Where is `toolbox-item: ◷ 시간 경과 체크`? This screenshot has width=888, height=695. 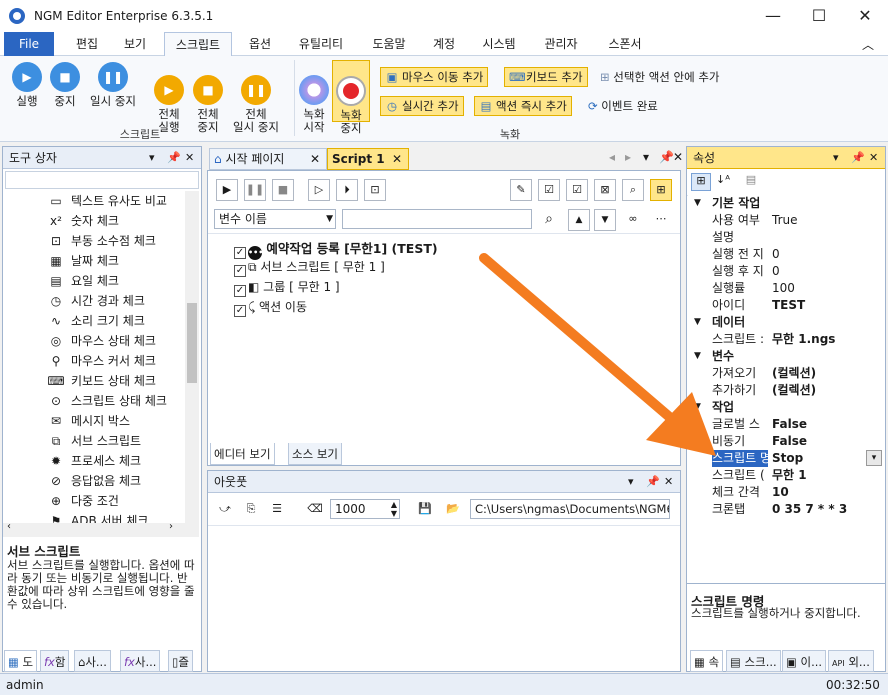
toolbox-item: ◷ 시간 경과 체크 is located at coordinates (96, 301).